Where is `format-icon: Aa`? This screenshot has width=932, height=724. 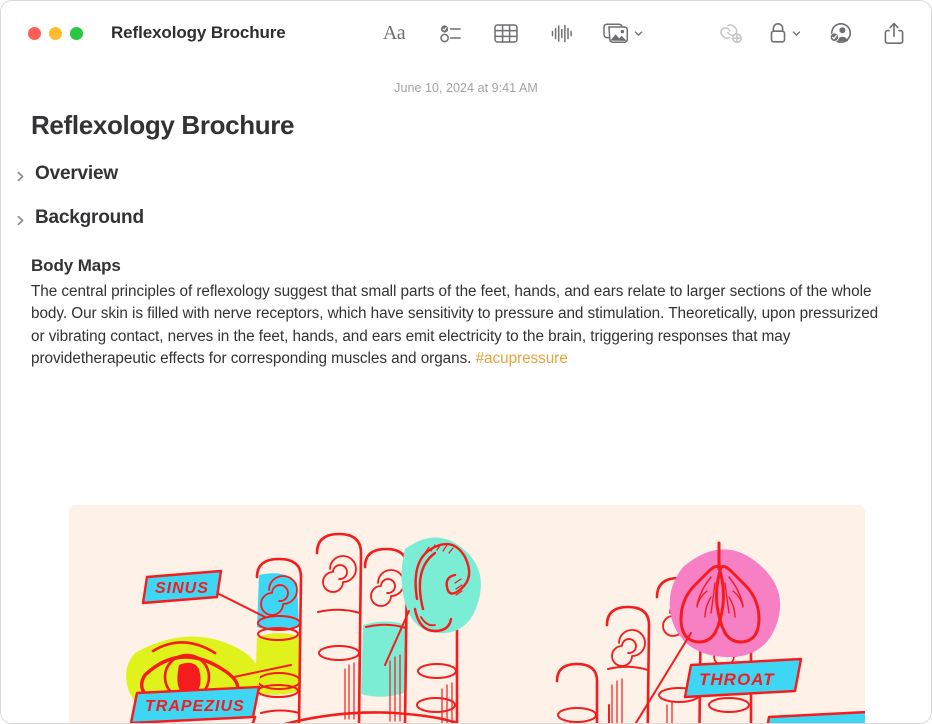 format-icon: Aa is located at coordinates (394, 32).